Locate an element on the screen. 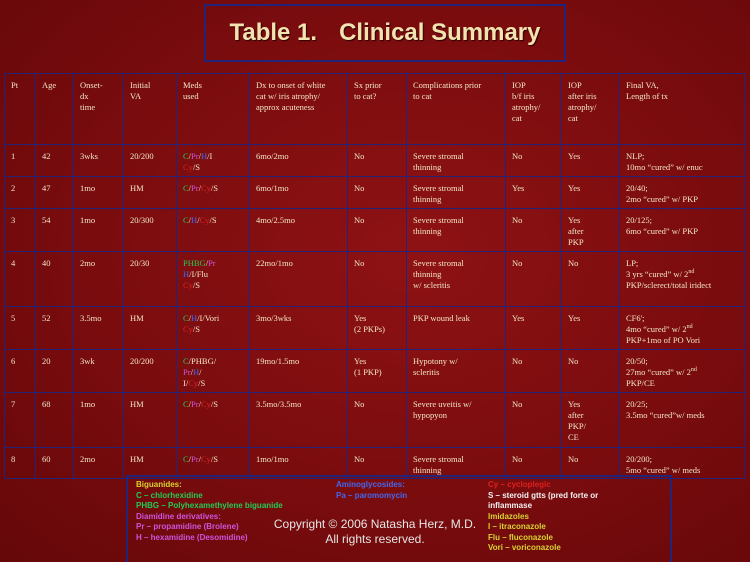 The image size is (750, 562). cell-pt: 4 is located at coordinates (20, 279).